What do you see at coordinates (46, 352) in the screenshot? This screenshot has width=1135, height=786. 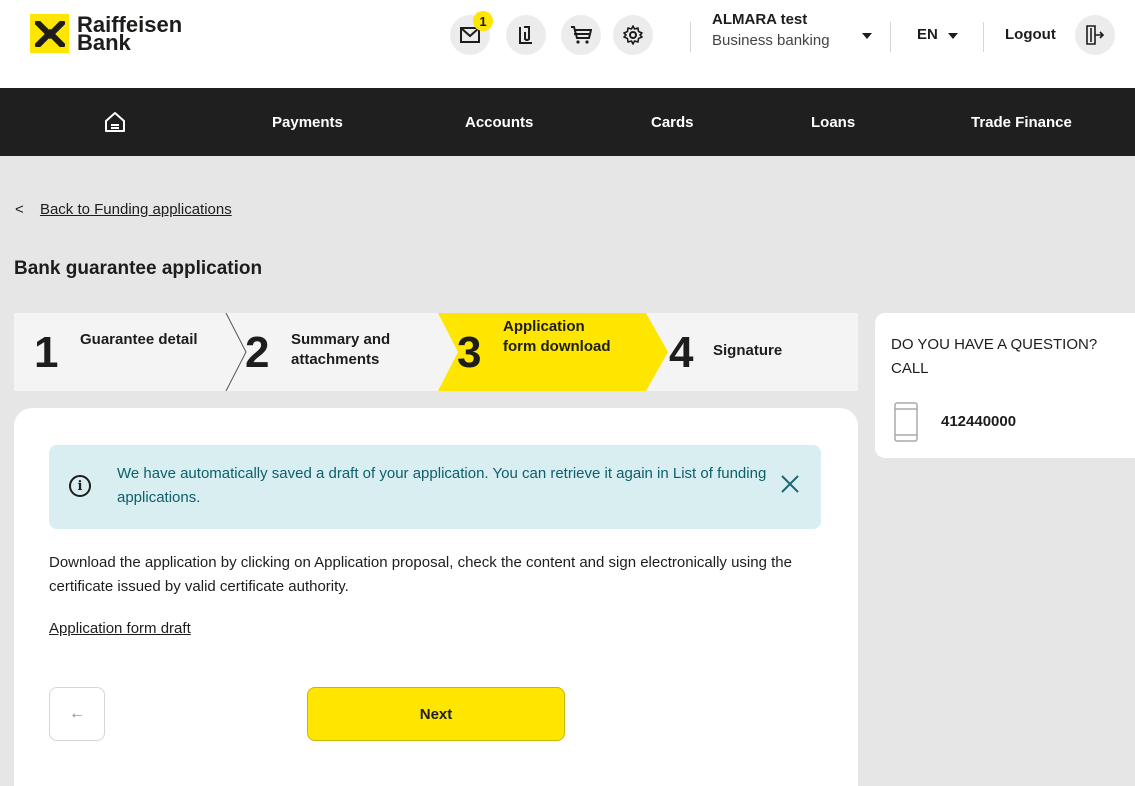 I see `step-1-number: 1` at bounding box center [46, 352].